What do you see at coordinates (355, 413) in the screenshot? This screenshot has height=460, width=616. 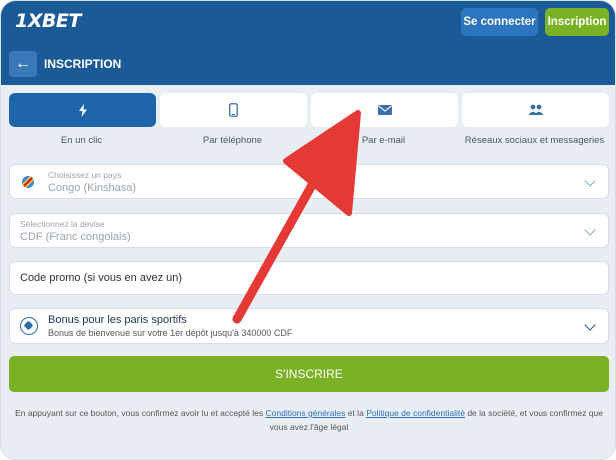 I see `legal-middle: et la` at bounding box center [355, 413].